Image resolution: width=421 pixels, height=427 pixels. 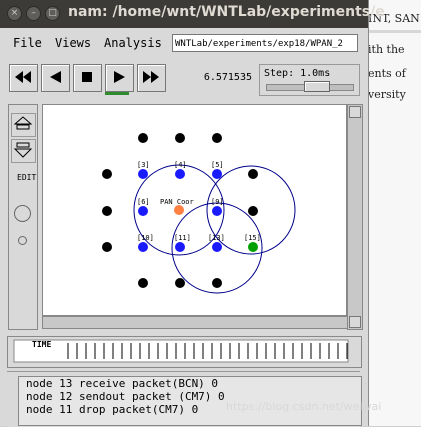 I want to click on node-label-6: [6], so click(x=143, y=202).